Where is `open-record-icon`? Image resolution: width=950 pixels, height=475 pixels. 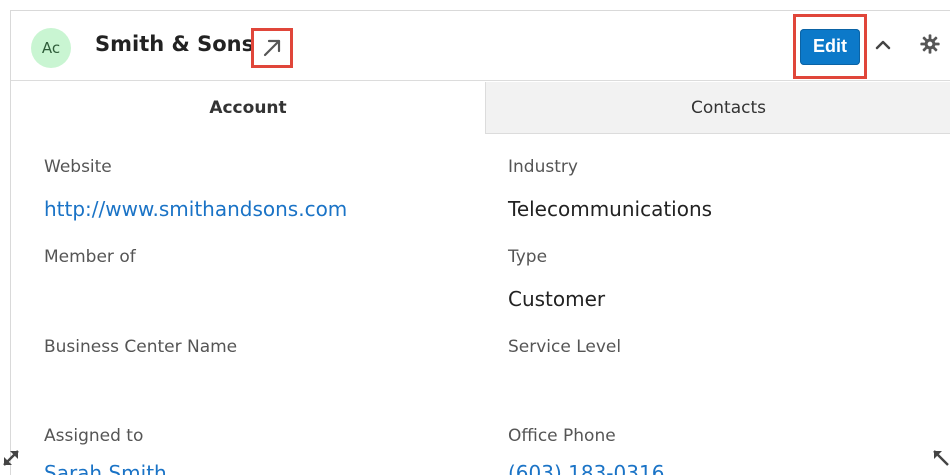
open-record-icon is located at coordinates (272, 48).